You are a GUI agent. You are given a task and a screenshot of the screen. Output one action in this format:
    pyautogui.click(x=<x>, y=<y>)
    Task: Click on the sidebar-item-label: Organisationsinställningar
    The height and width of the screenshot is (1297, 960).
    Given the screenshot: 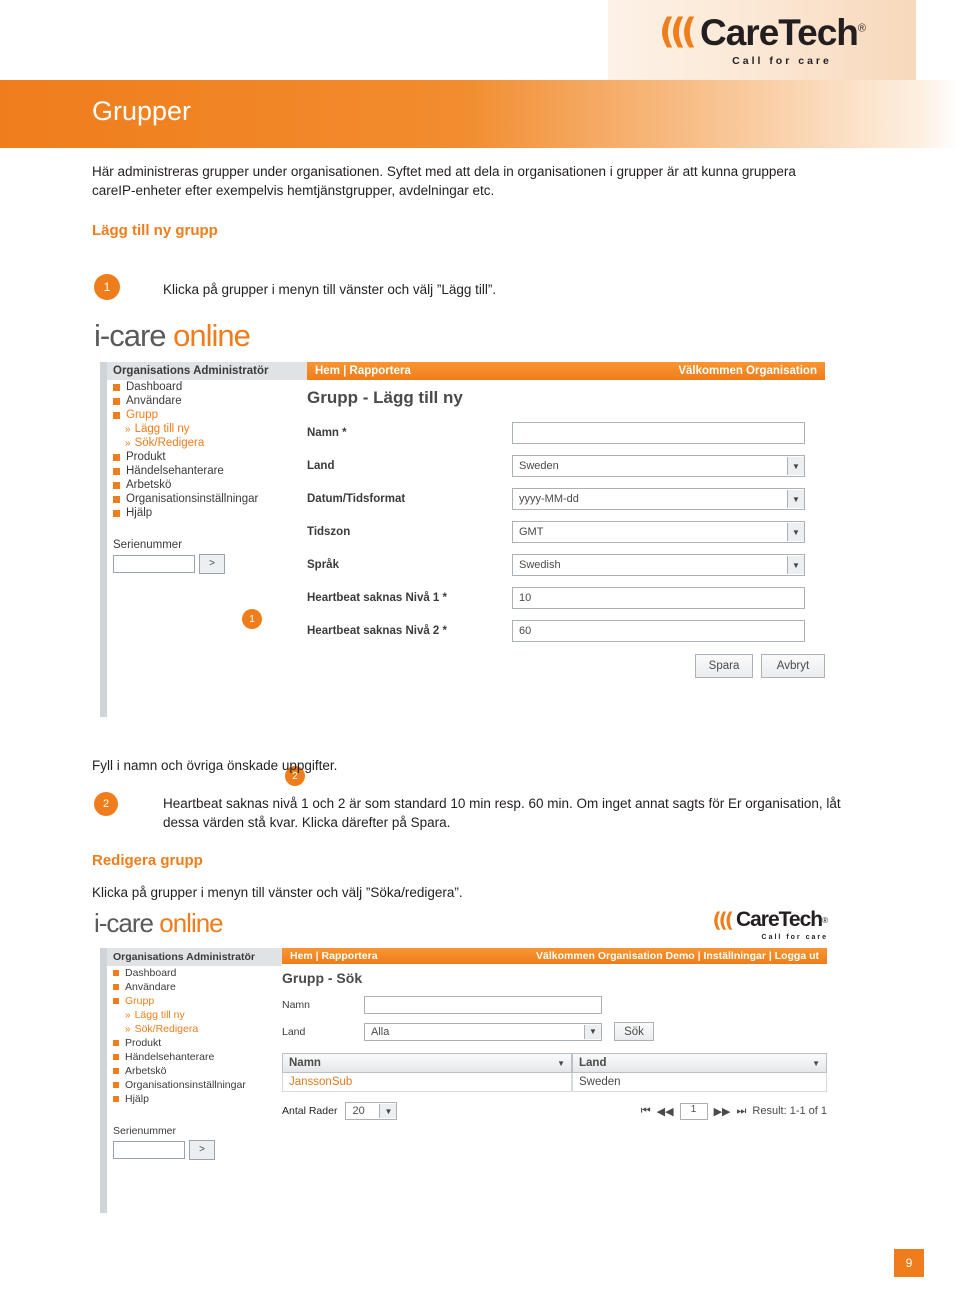 What is the action you would take?
    pyautogui.click(x=185, y=1085)
    